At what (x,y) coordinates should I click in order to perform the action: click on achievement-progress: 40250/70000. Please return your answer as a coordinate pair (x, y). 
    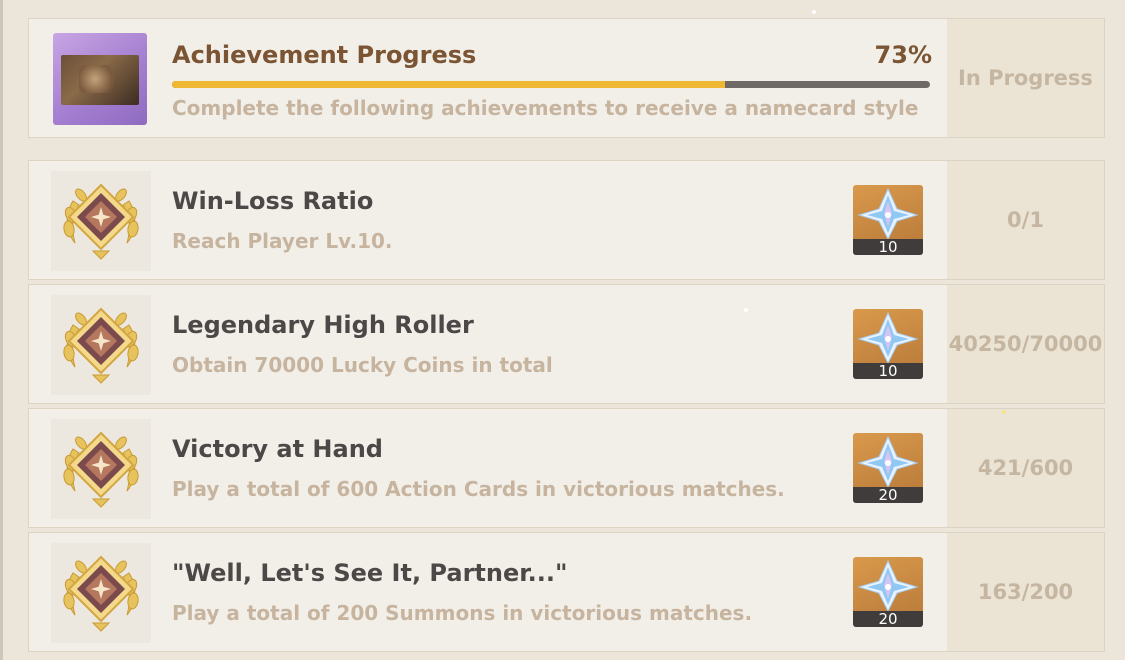
    Looking at the image, I should click on (1025, 344).